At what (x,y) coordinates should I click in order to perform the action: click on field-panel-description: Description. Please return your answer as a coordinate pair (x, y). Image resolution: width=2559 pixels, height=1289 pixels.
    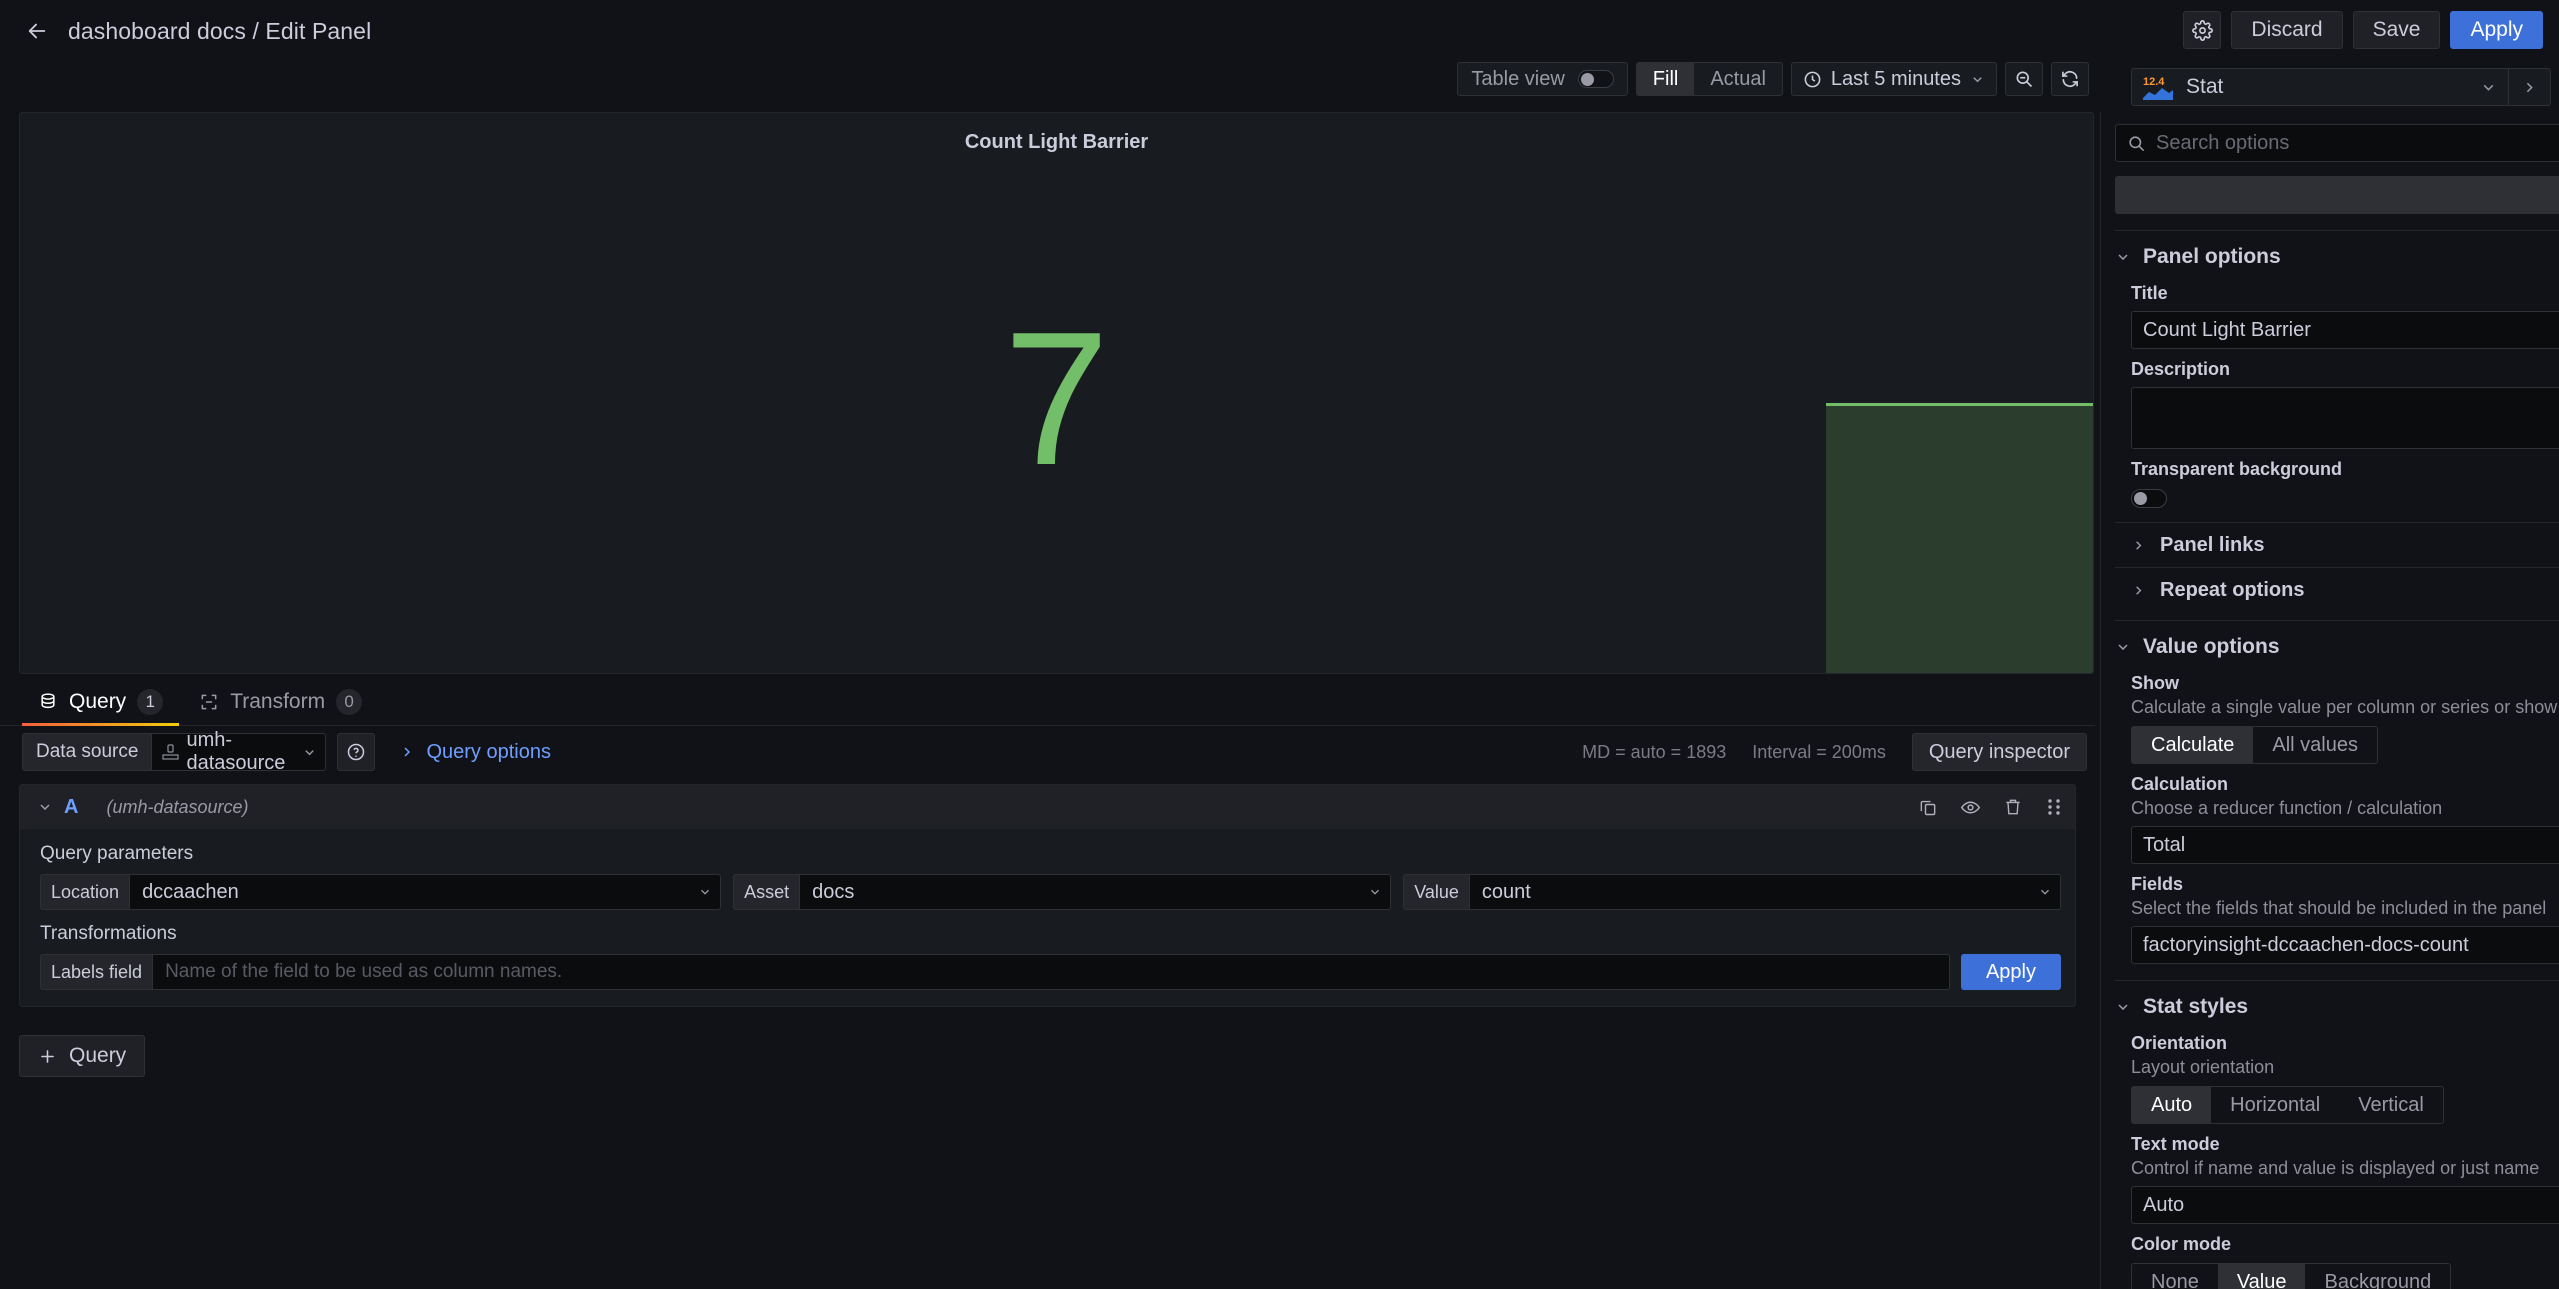
    Looking at the image, I should click on (2337, 399).